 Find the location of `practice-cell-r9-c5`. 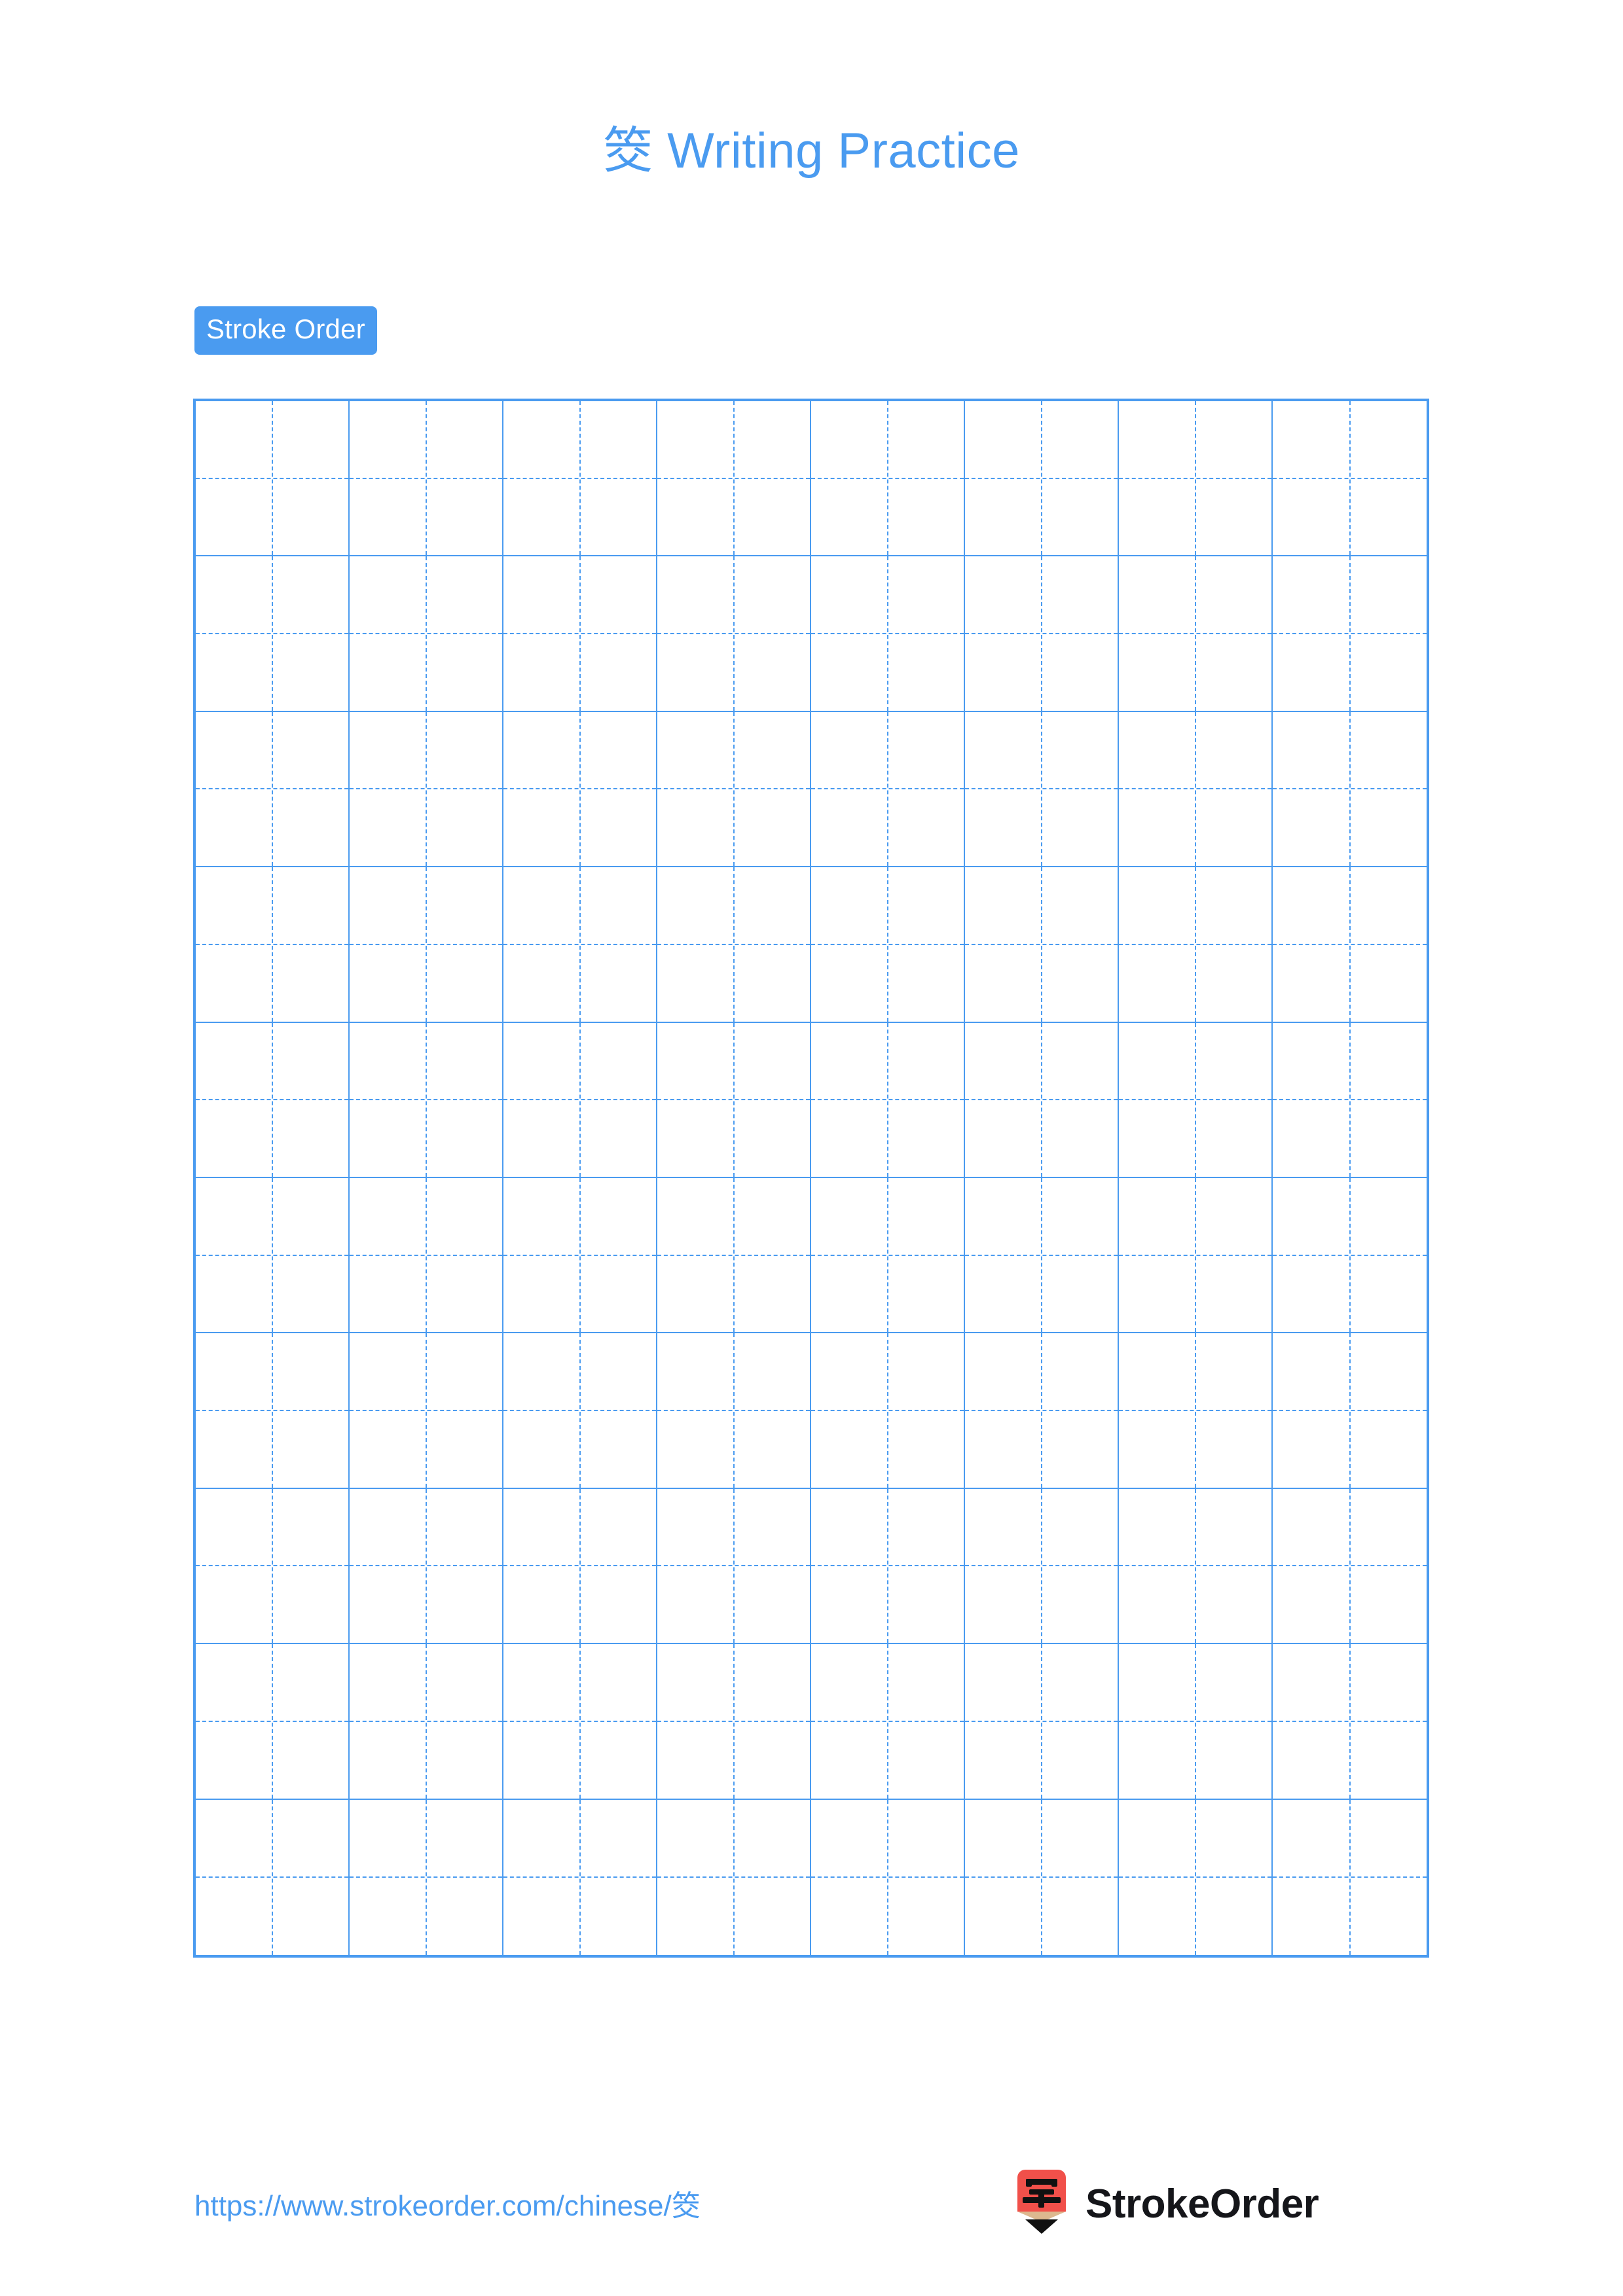

practice-cell-r9-c5 is located at coordinates (888, 1722).